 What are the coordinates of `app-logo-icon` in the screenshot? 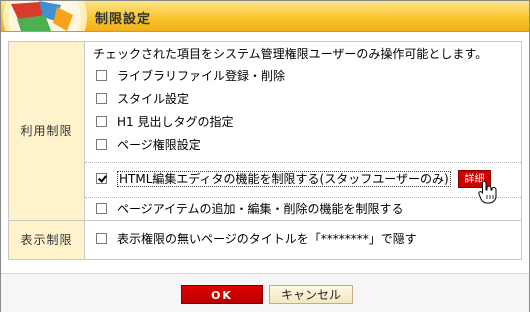 It's located at (44, 16).